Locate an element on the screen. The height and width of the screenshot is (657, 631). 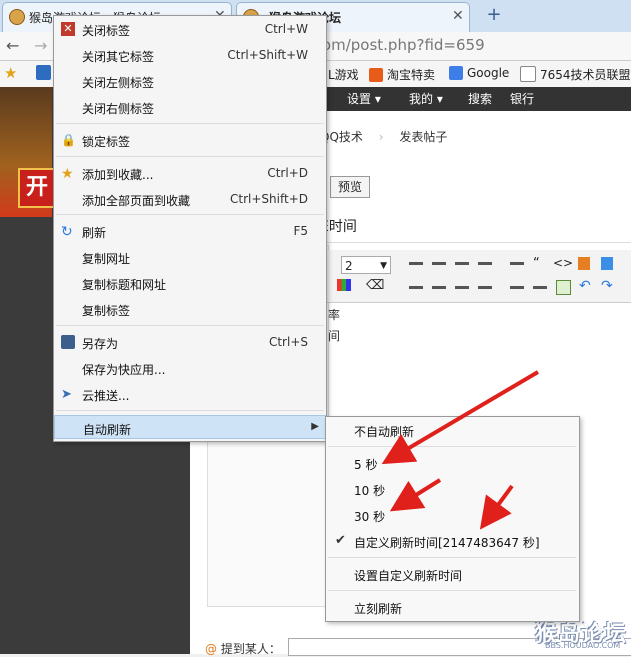
annotation-arrows is located at coordinates (460, 450).